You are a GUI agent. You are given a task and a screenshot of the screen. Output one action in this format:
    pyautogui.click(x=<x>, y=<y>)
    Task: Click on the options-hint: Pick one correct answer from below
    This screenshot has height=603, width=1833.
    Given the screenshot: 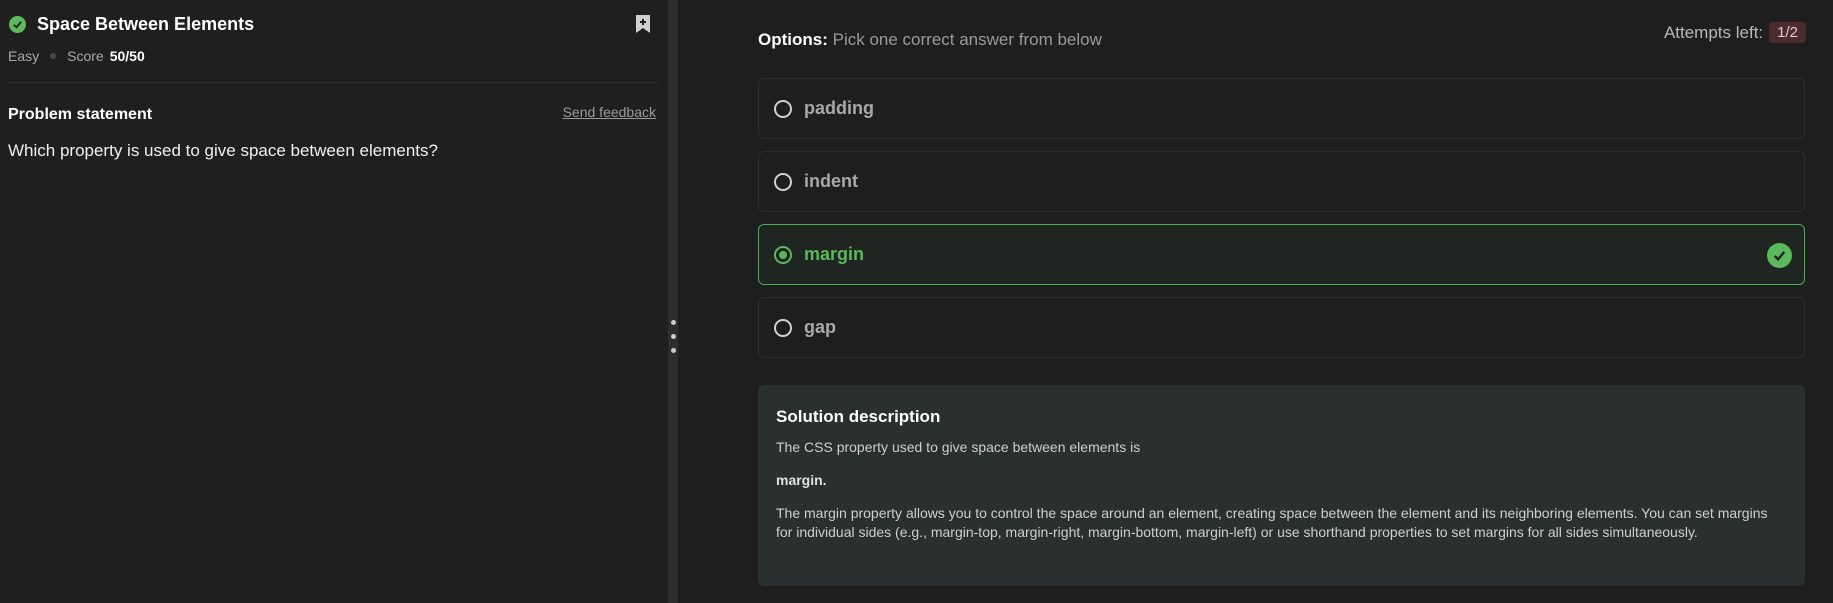 What is the action you would take?
    pyautogui.click(x=967, y=39)
    